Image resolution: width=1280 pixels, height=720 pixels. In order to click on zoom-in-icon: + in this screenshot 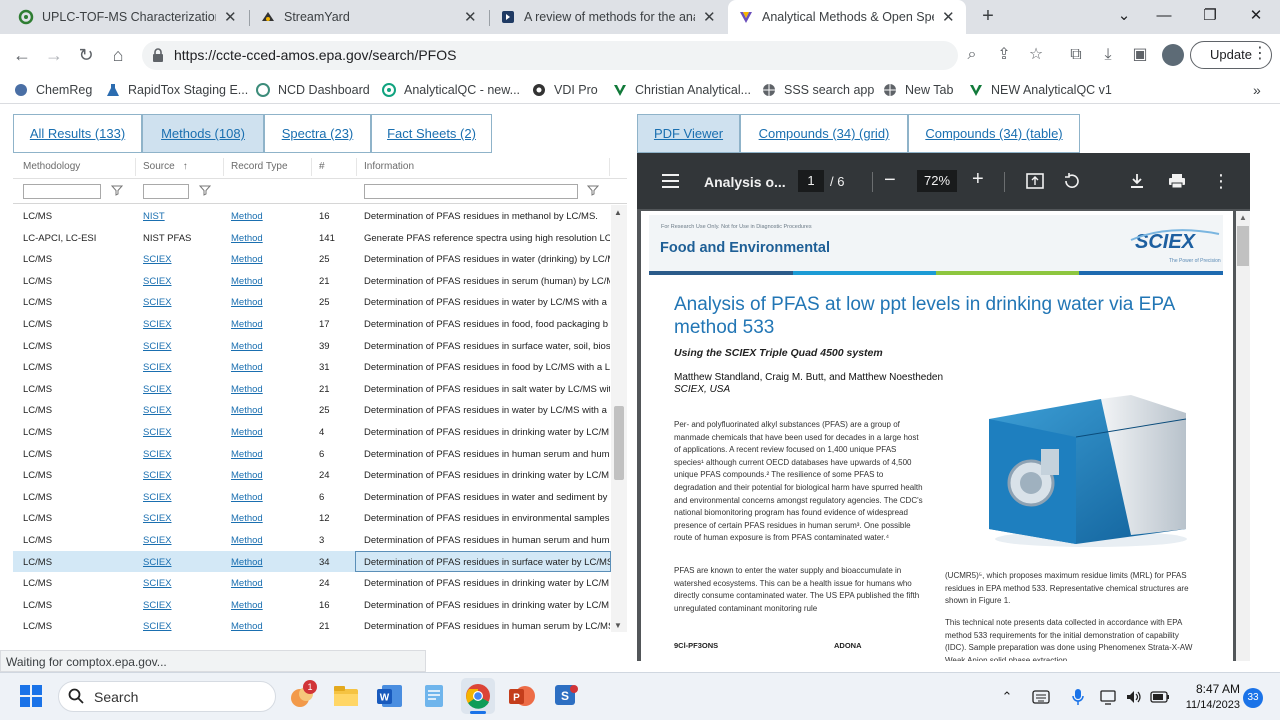, I will do `click(978, 179)`.